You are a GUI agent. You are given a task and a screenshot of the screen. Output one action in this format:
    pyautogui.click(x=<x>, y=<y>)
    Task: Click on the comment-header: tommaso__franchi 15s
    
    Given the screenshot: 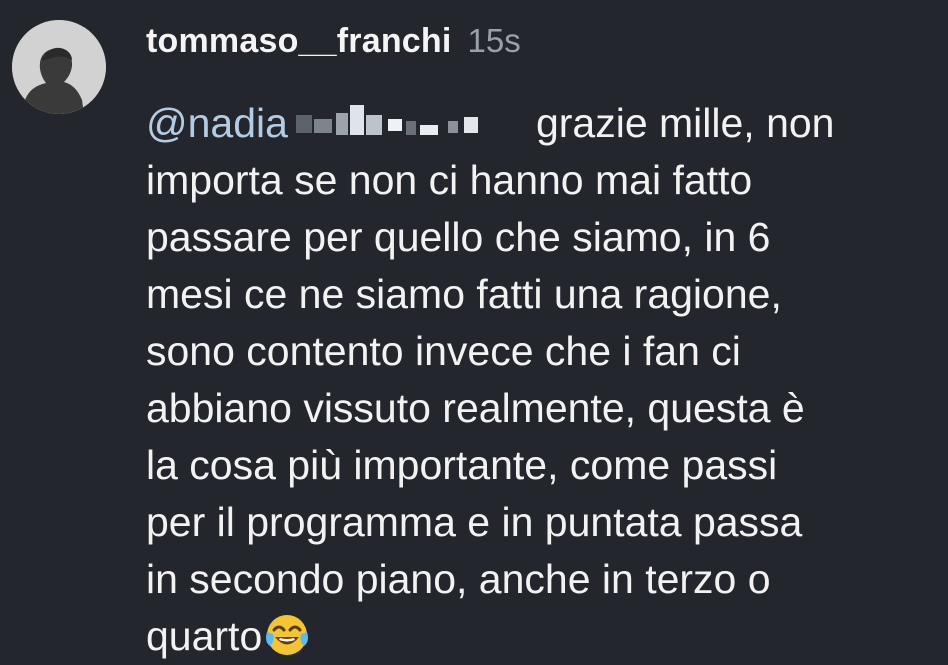 What is the action you would take?
    pyautogui.click(x=333, y=44)
    